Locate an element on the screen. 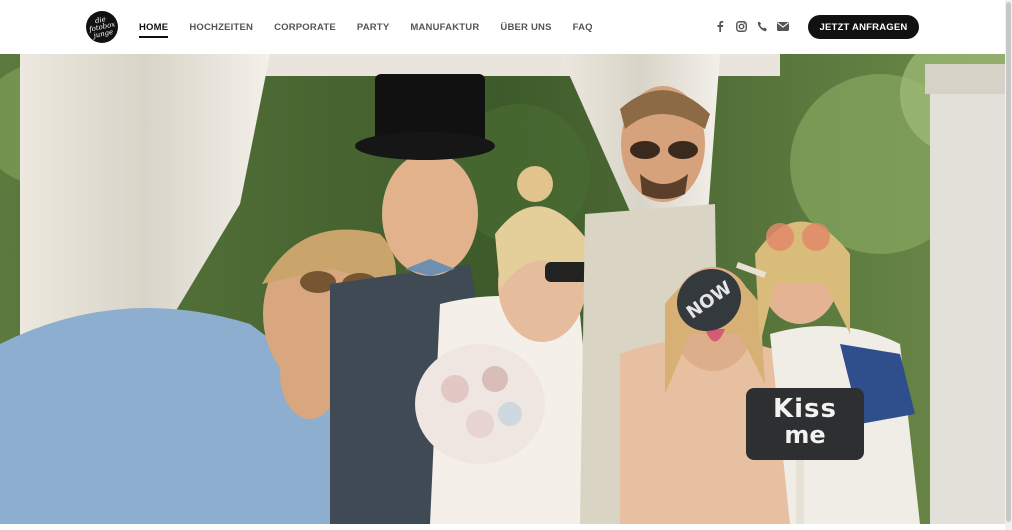  nav-item-home: HOME is located at coordinates (154, 30).